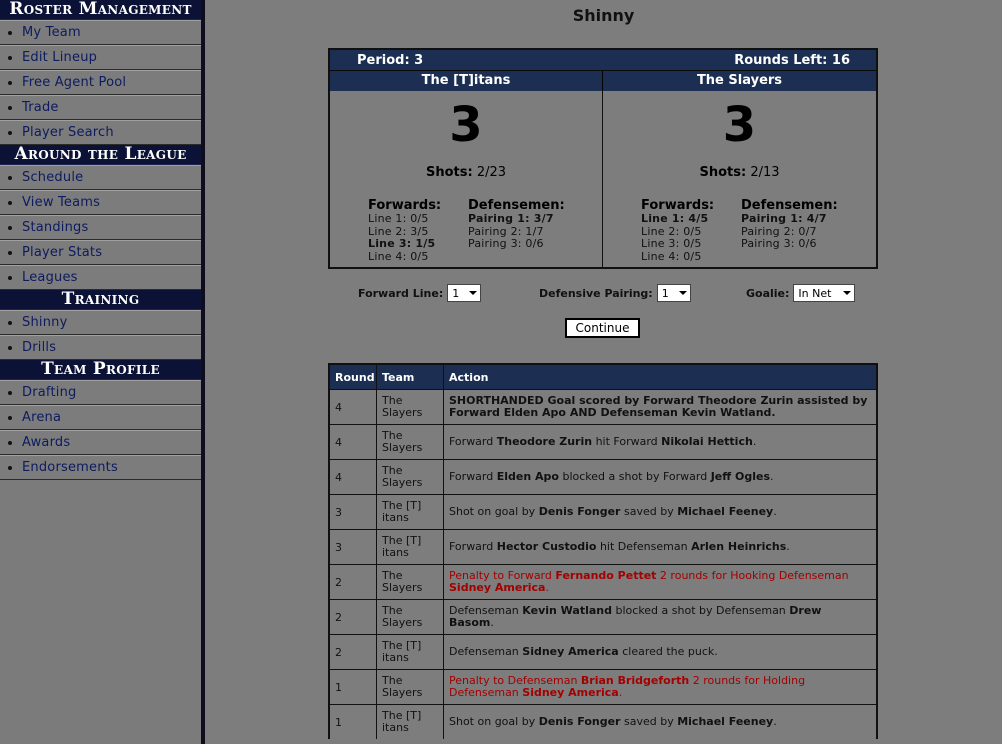 The image size is (1002, 744). I want to click on sidebar-item-edit-lineup: Edit Lineup, so click(100, 57).